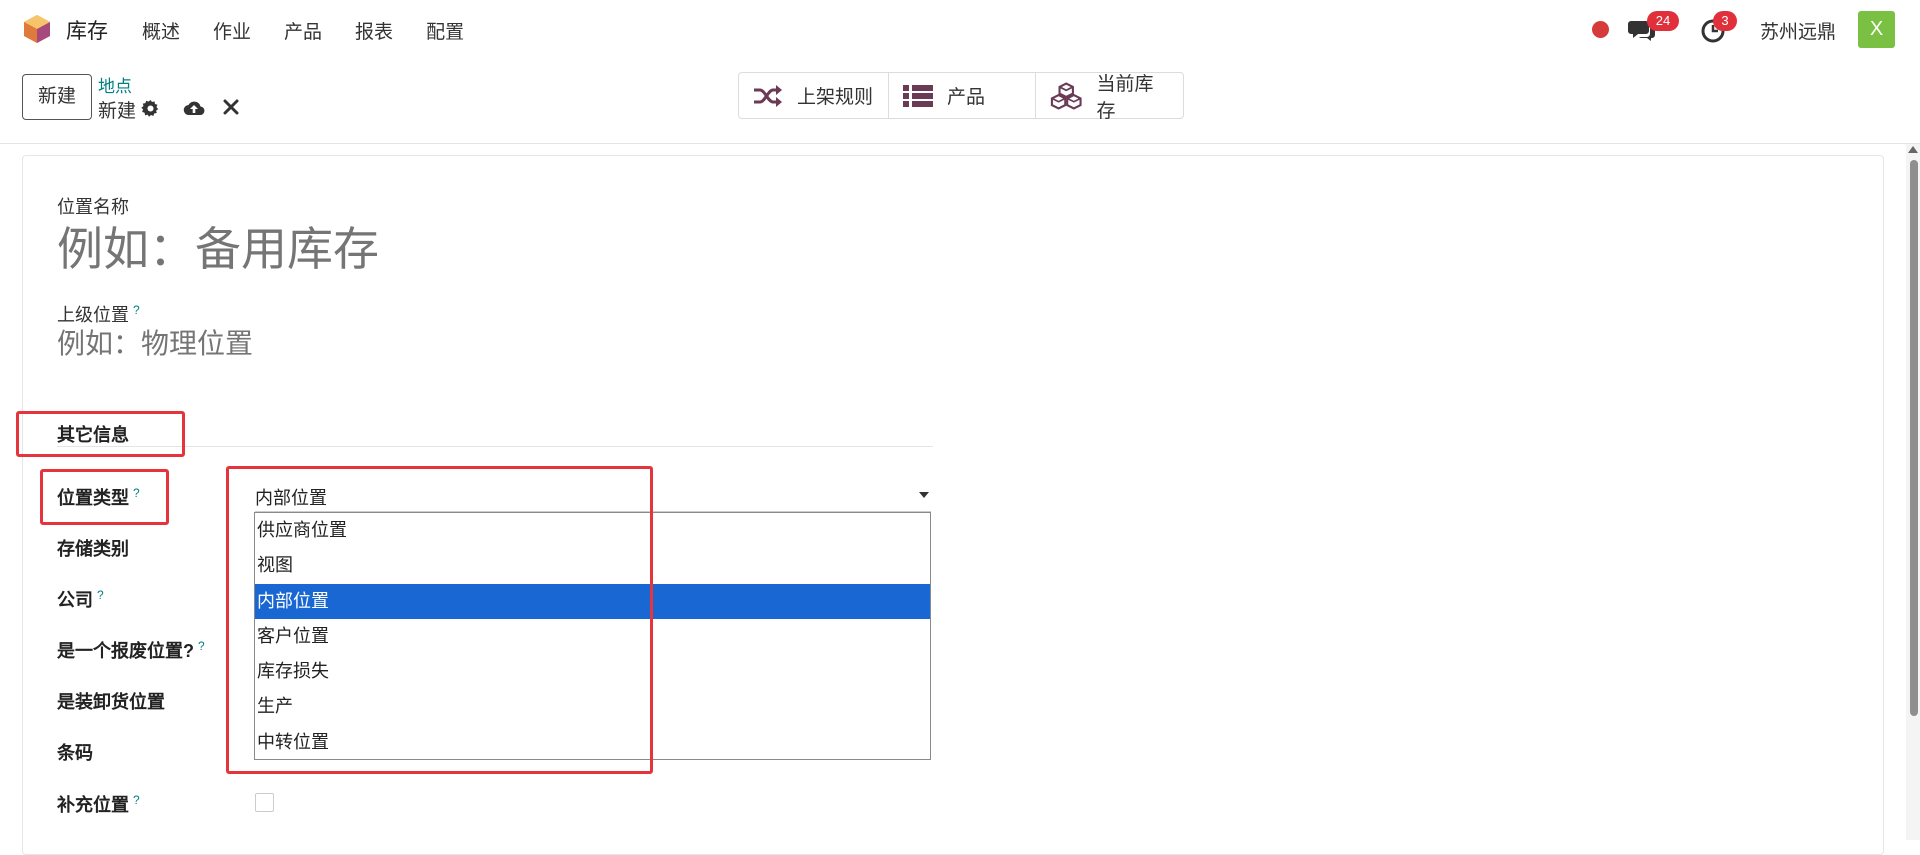 Image resolution: width=1920 pixels, height=855 pixels. What do you see at coordinates (1798, 30) in the screenshot?
I see `company-switcher: 苏州远鼎` at bounding box center [1798, 30].